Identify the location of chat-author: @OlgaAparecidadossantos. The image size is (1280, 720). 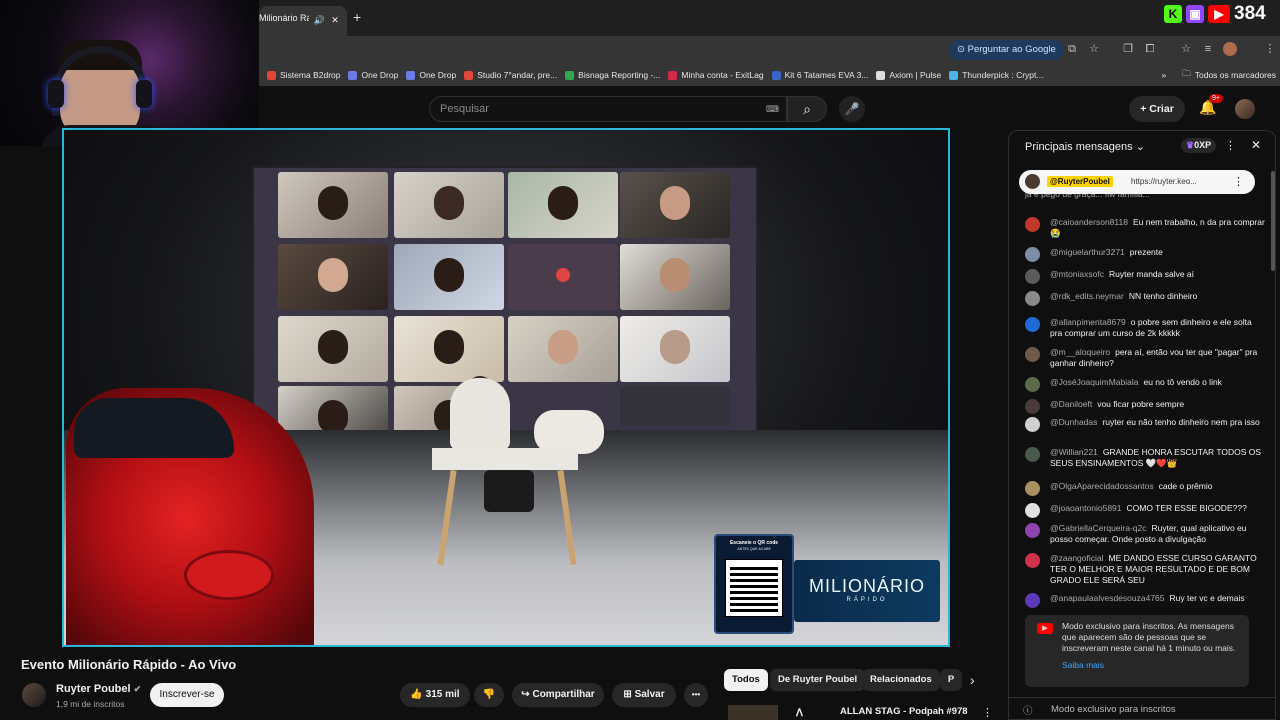
(1102, 486).